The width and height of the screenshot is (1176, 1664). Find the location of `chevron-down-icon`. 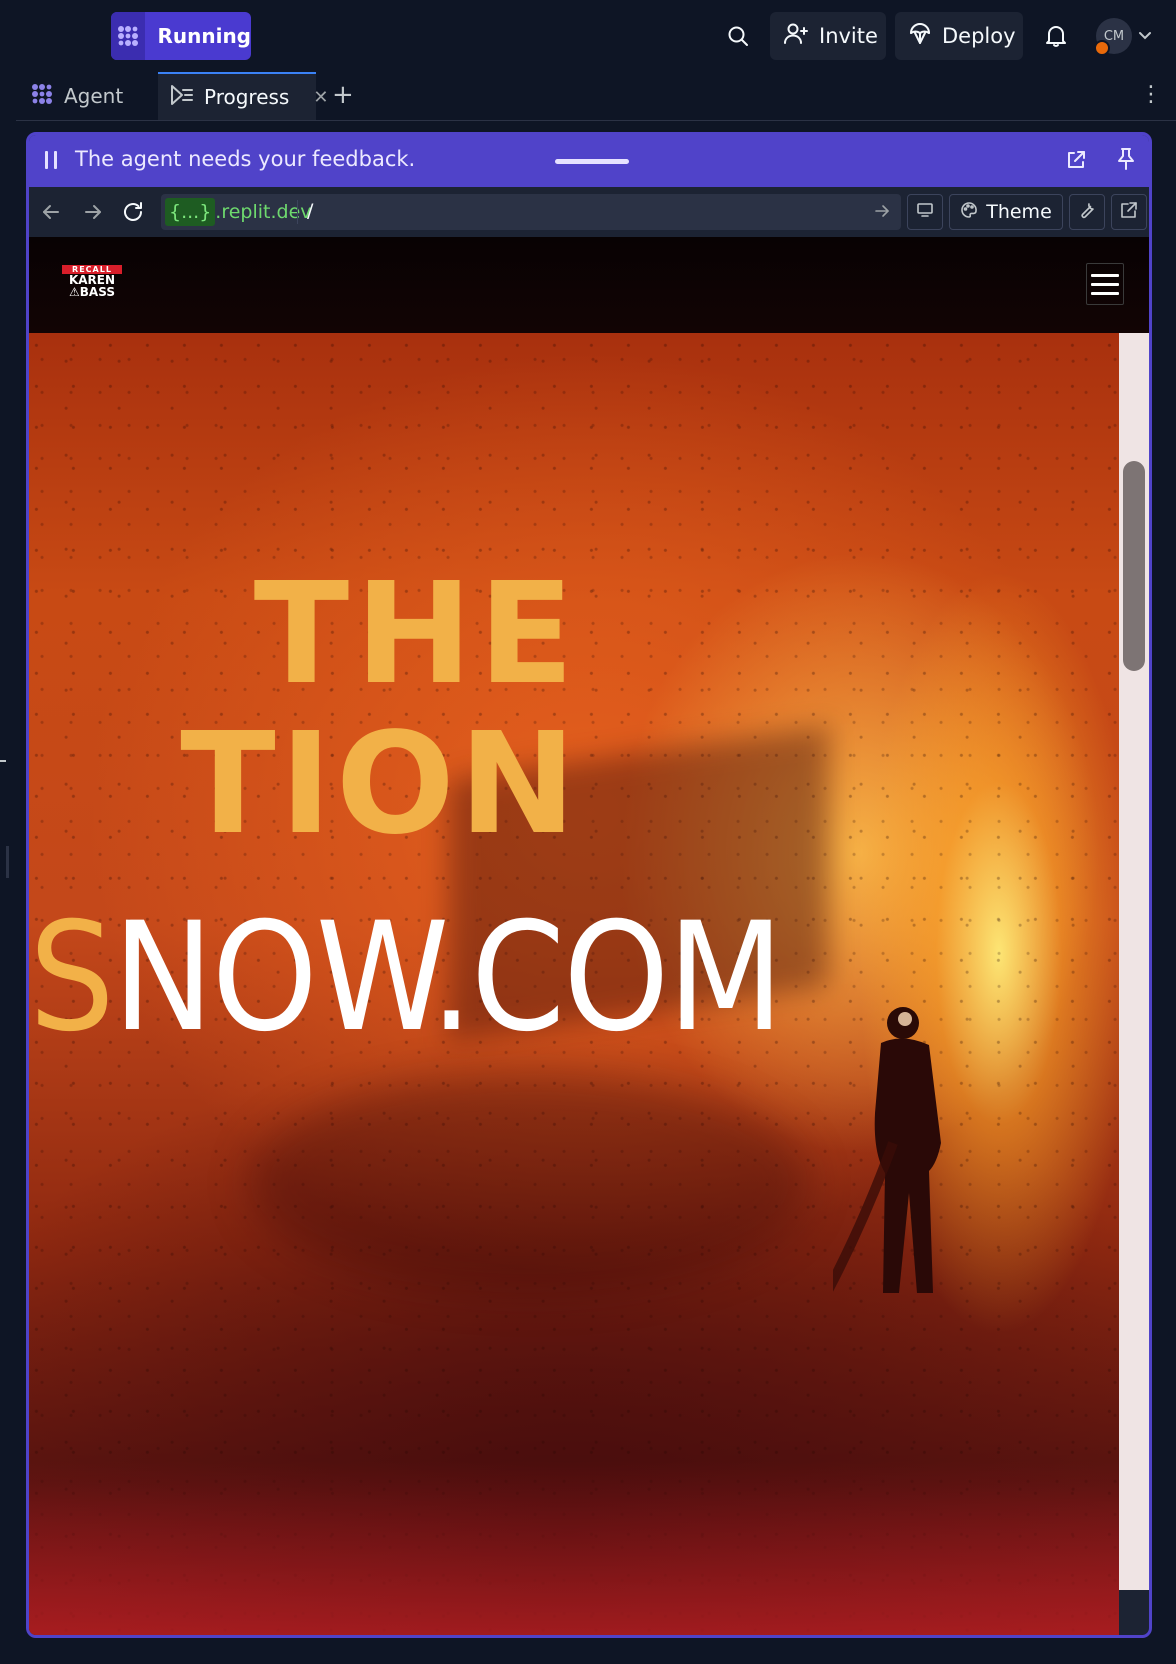

chevron-down-icon is located at coordinates (1145, 37).